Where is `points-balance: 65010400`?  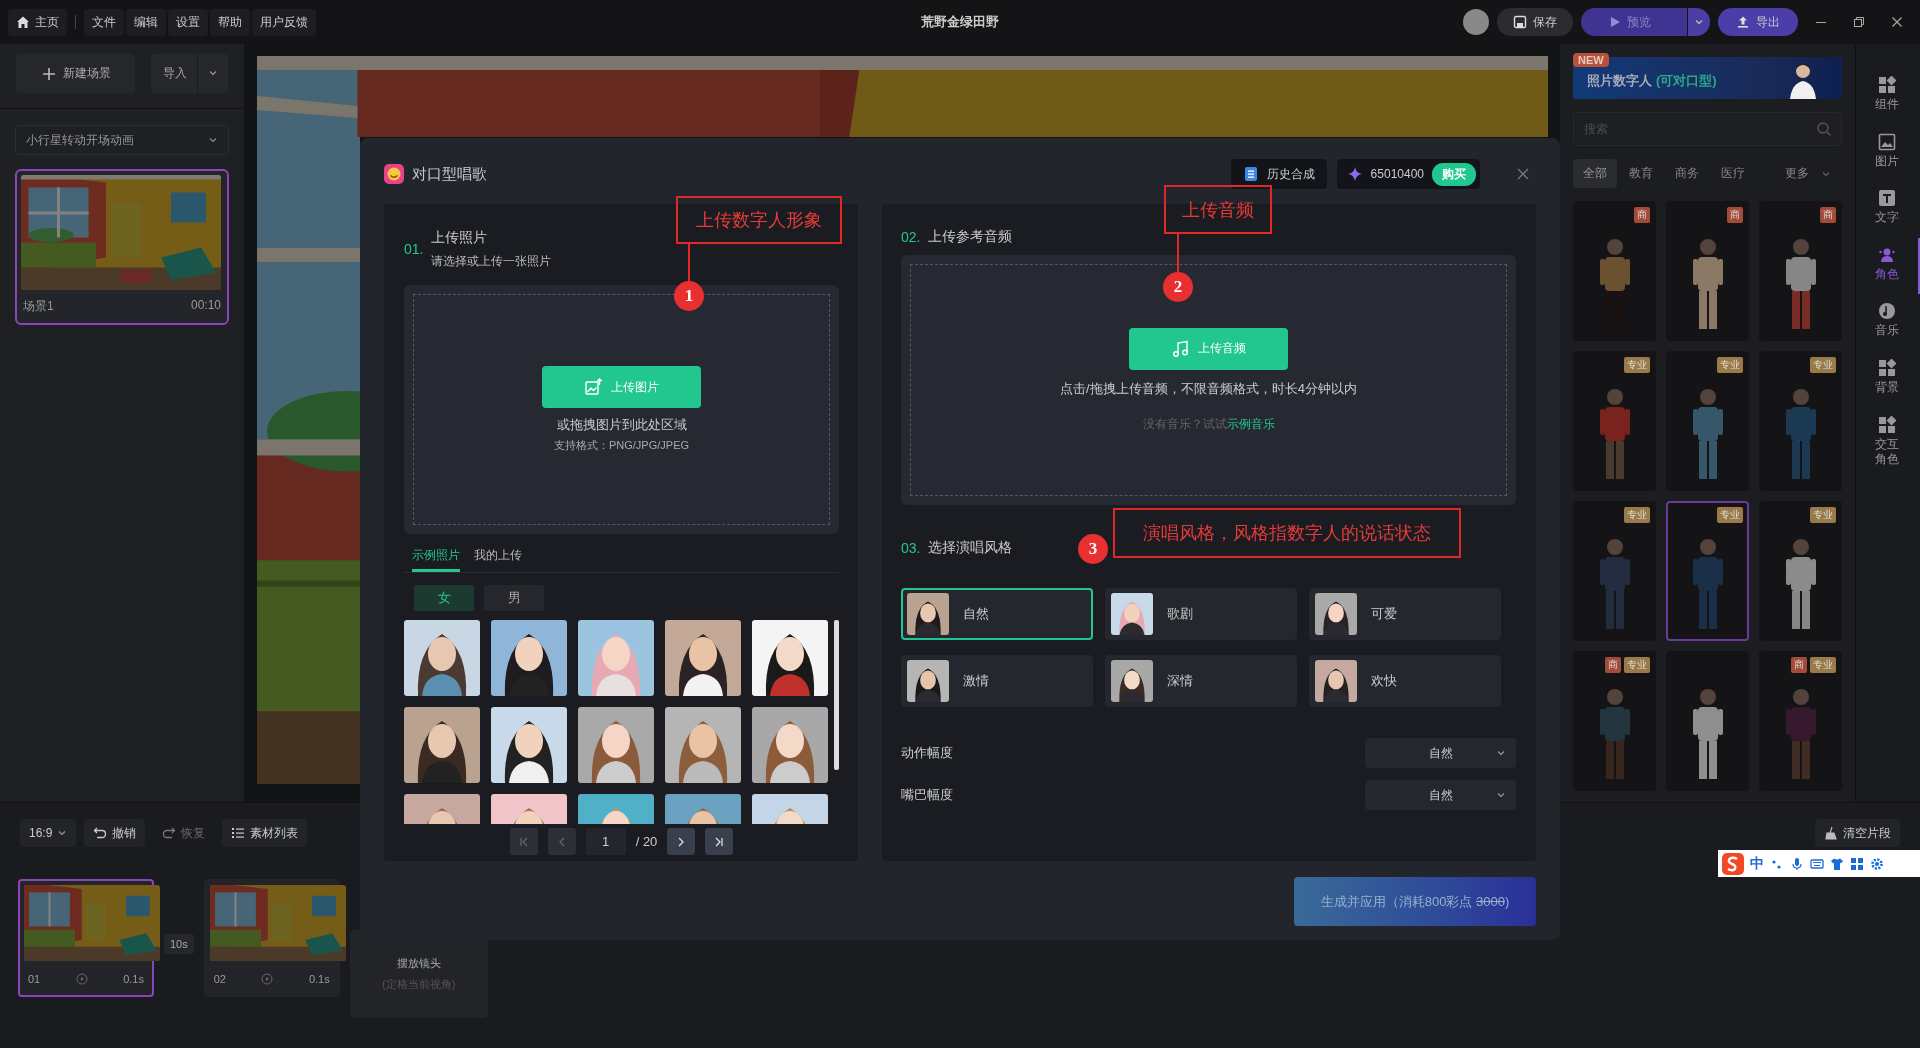 points-balance: 65010400 is located at coordinates (1397, 174).